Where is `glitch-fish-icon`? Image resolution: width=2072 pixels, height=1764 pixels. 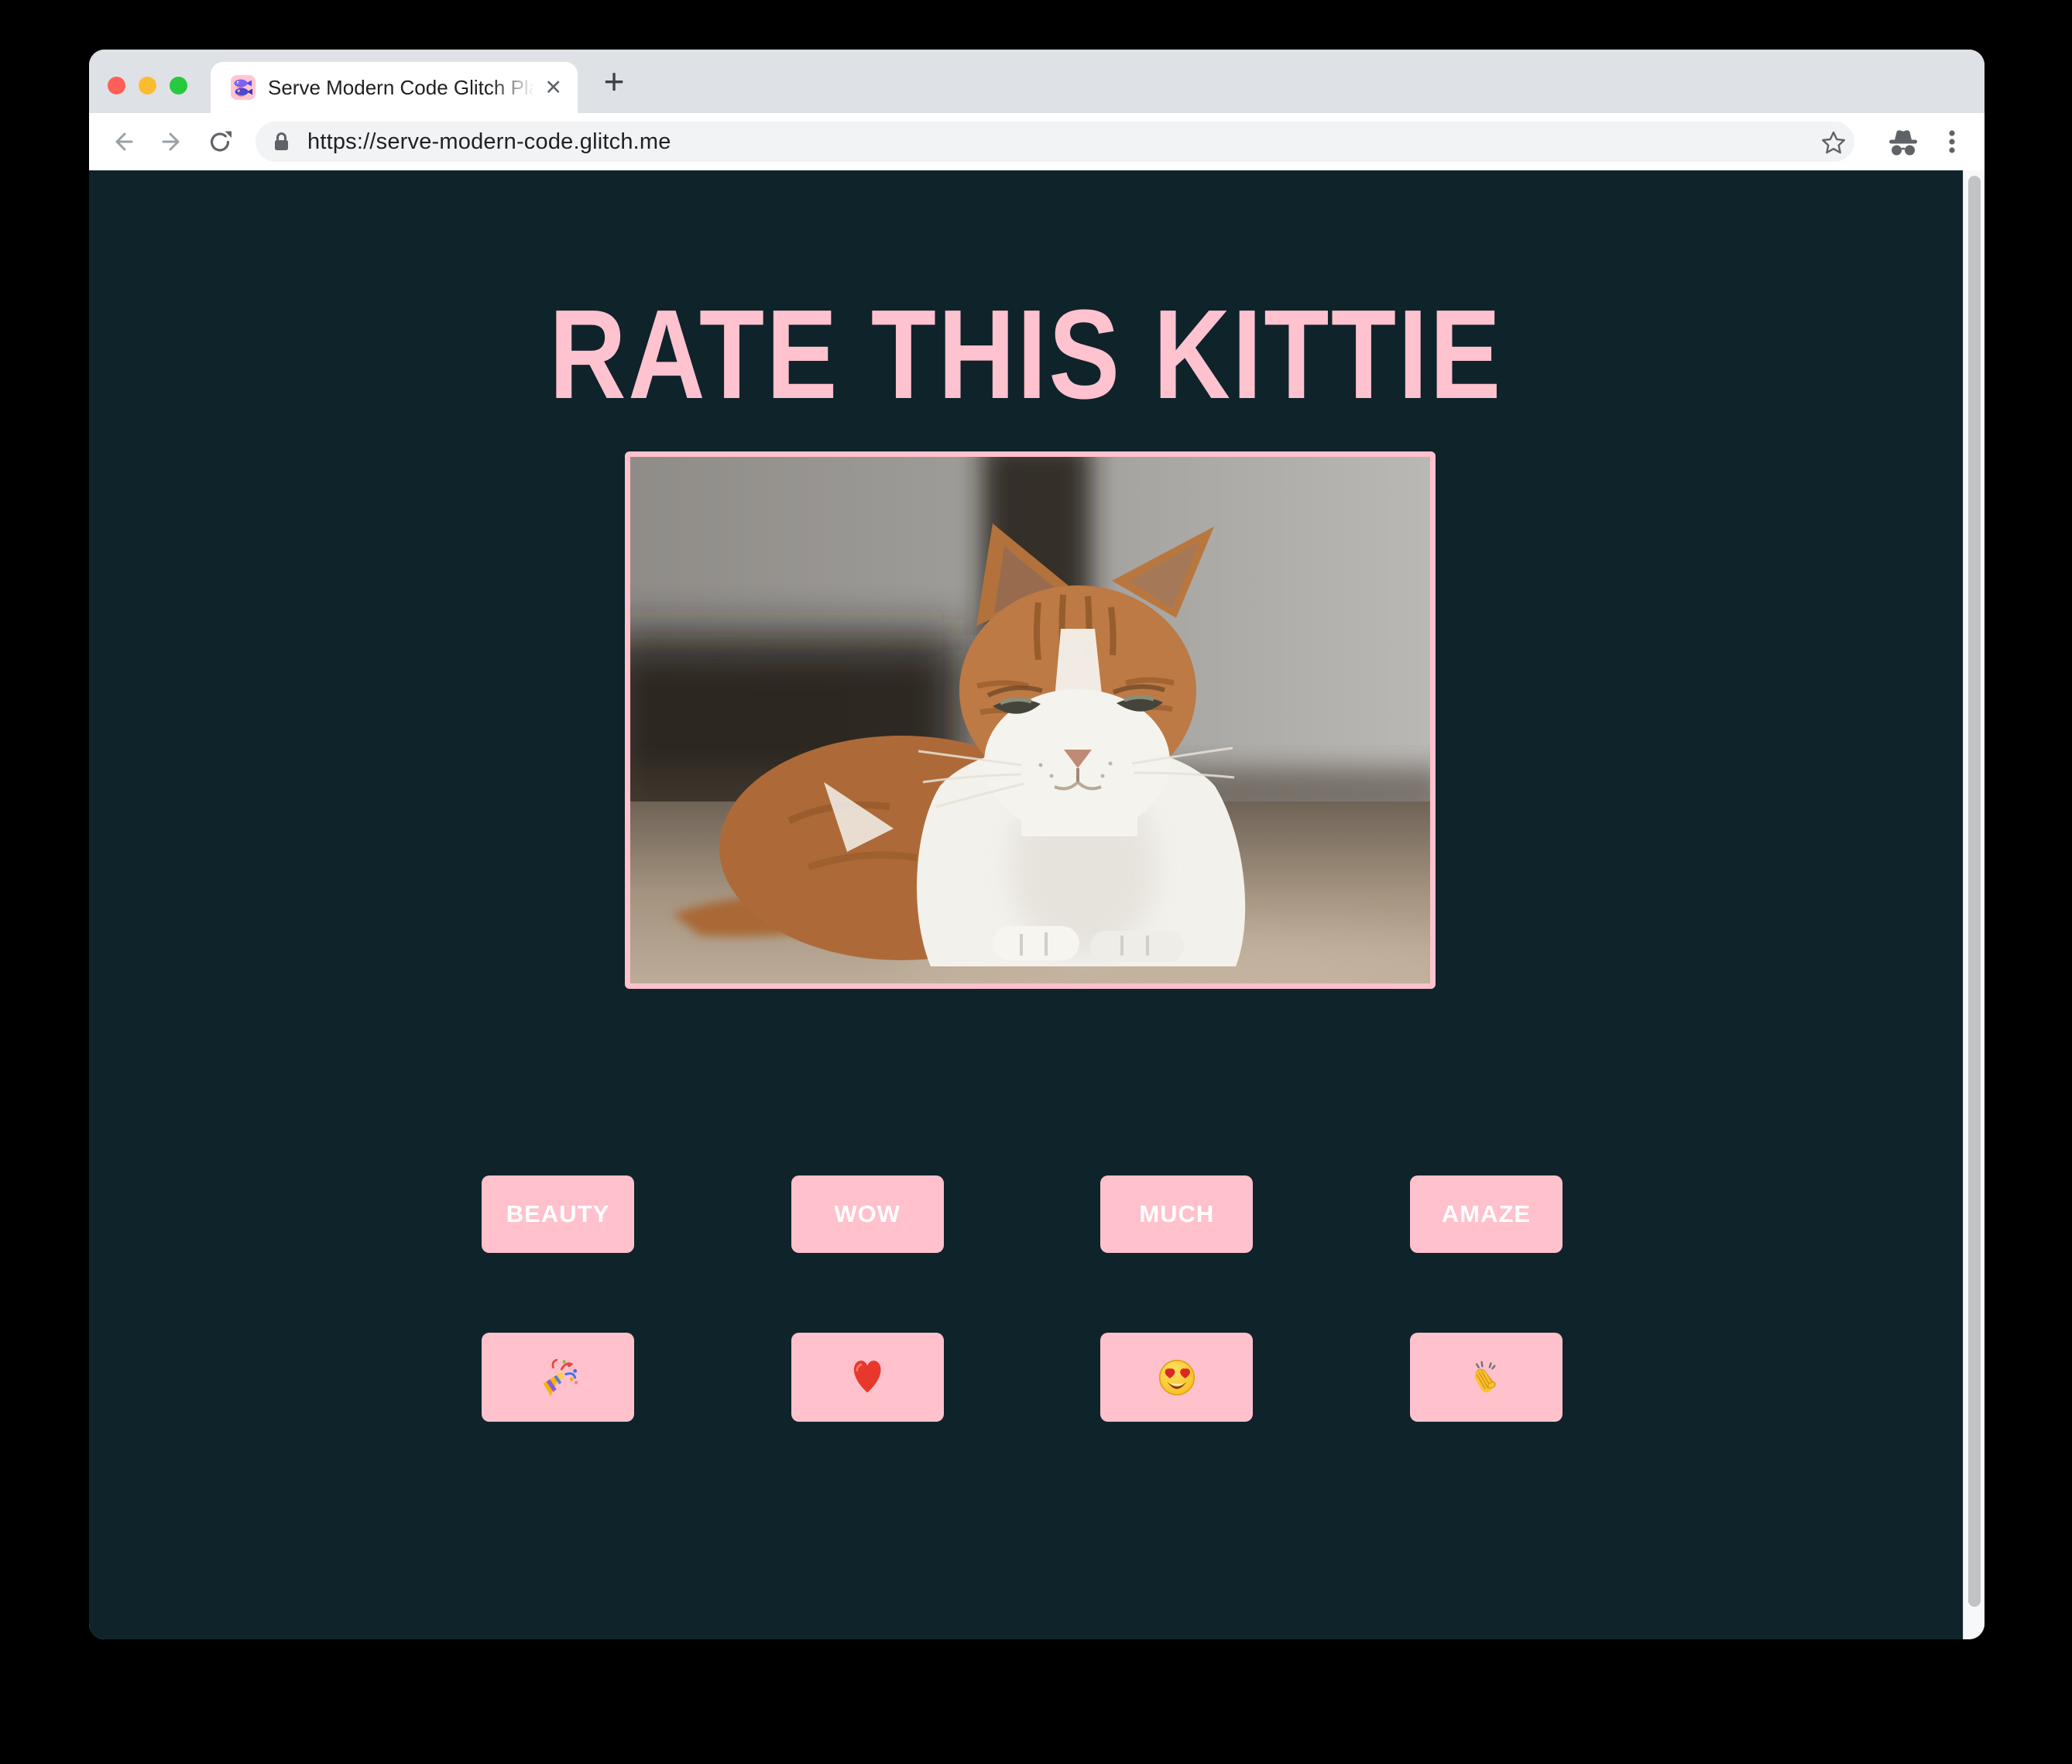
glitch-fish-icon is located at coordinates (243, 87).